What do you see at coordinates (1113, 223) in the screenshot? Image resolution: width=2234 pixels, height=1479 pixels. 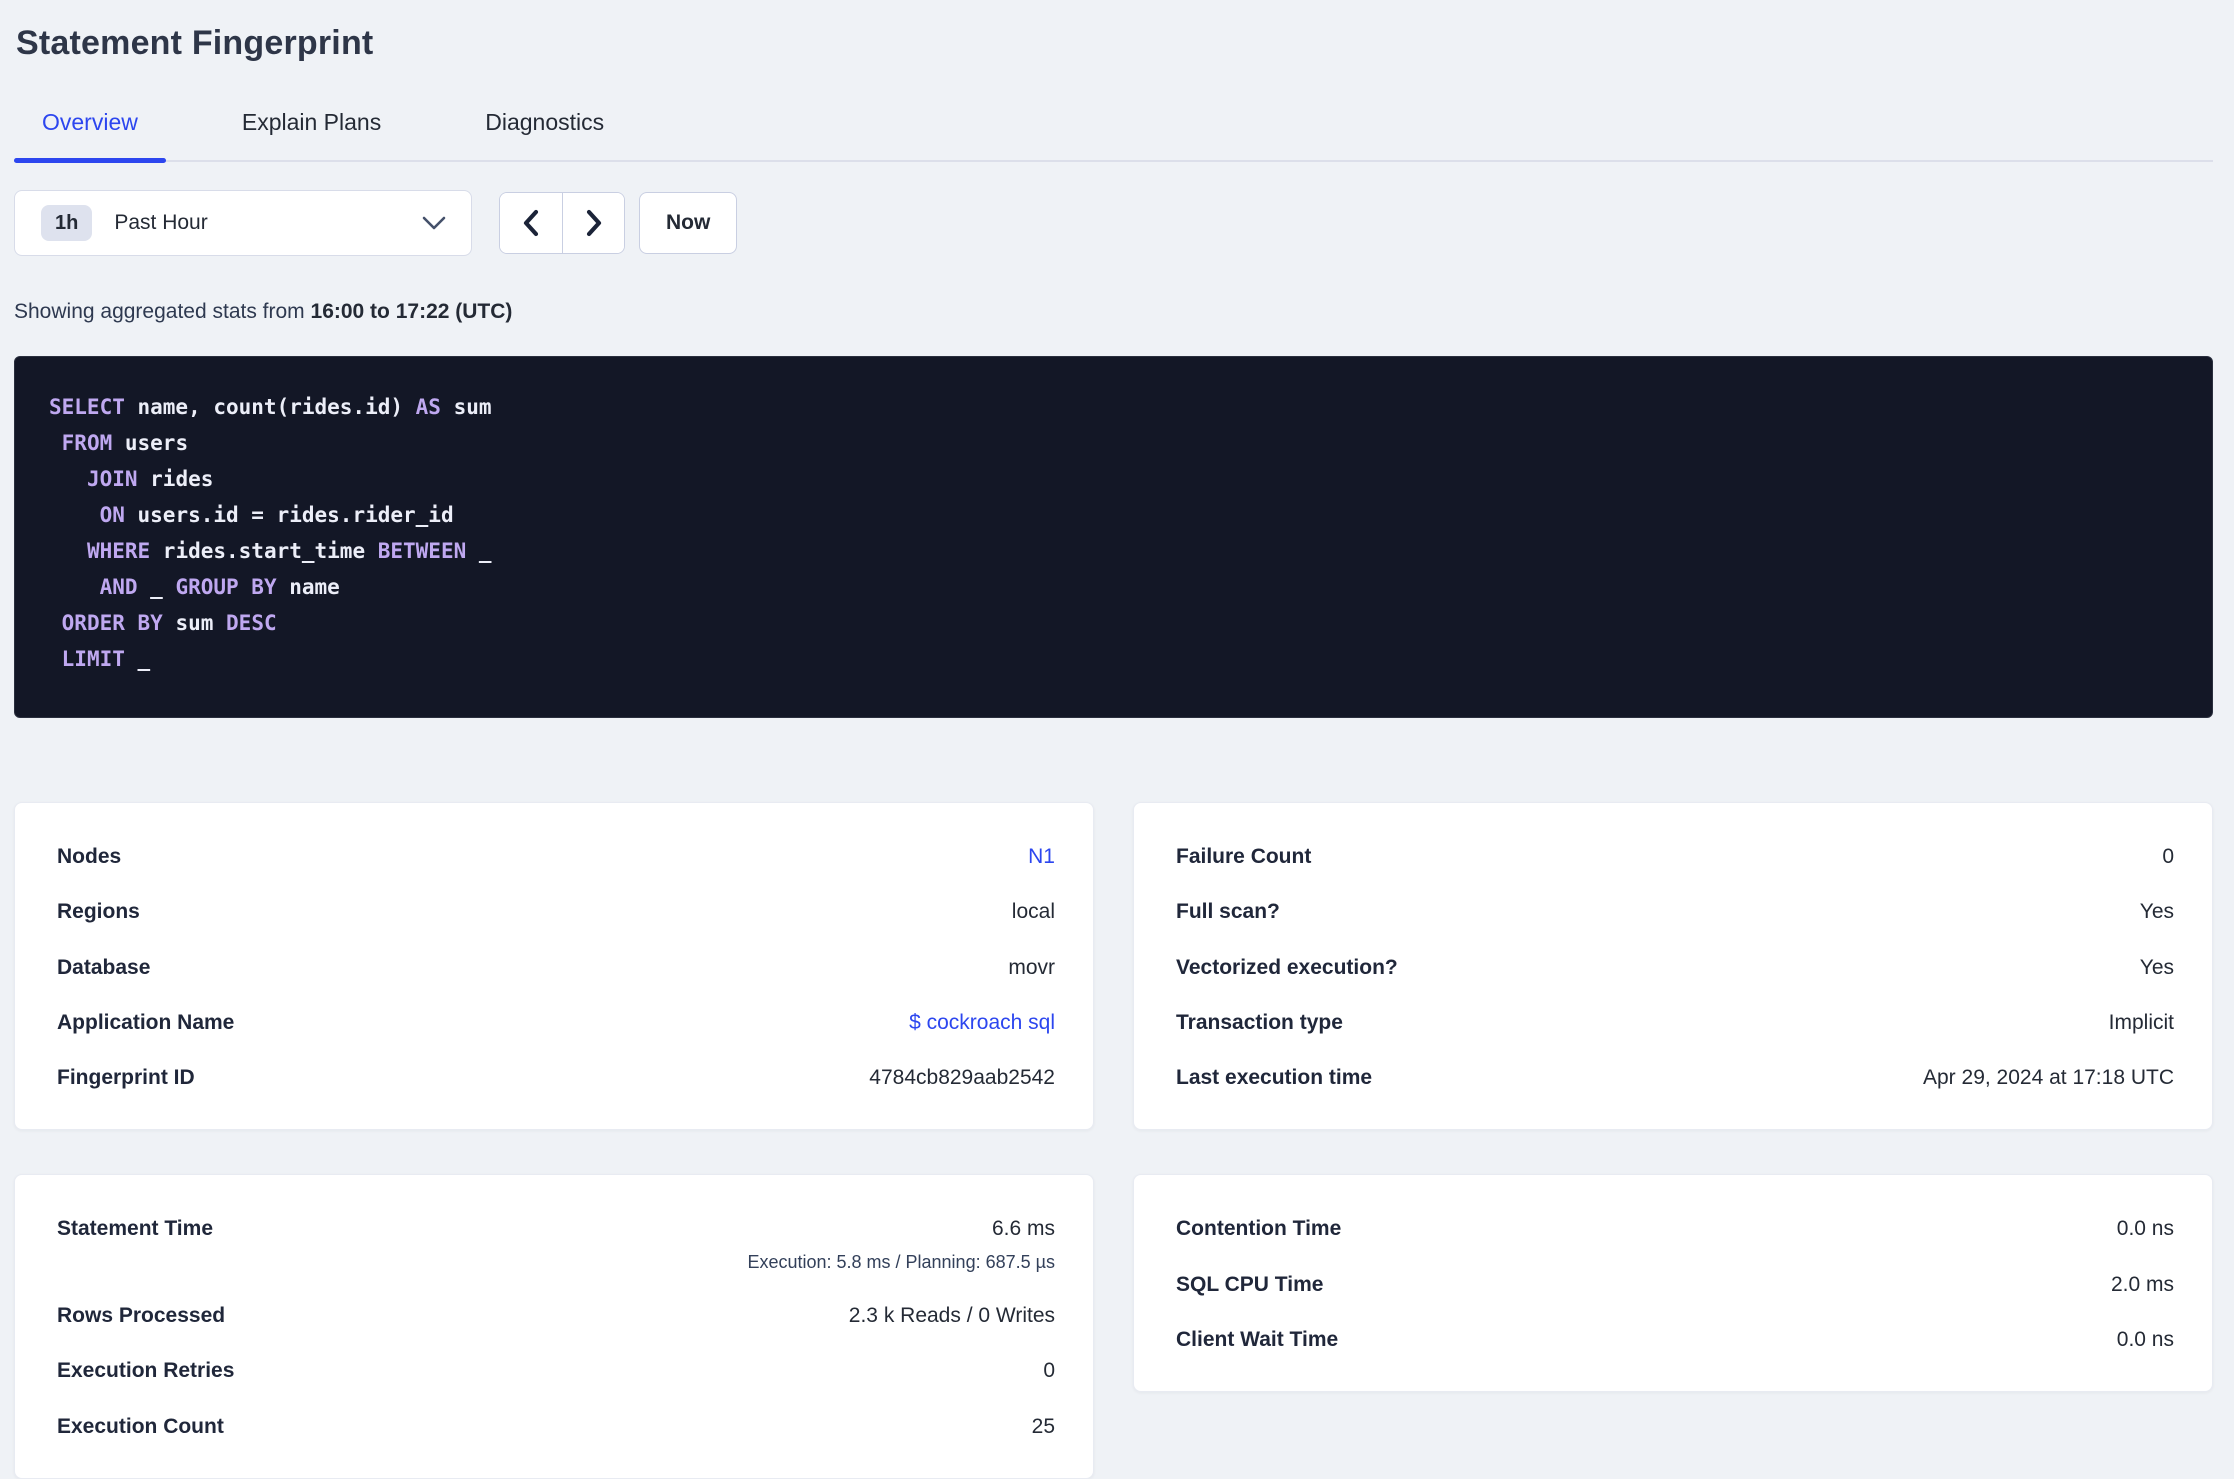 I see `time-controls: 1h Past Hour Now` at bounding box center [1113, 223].